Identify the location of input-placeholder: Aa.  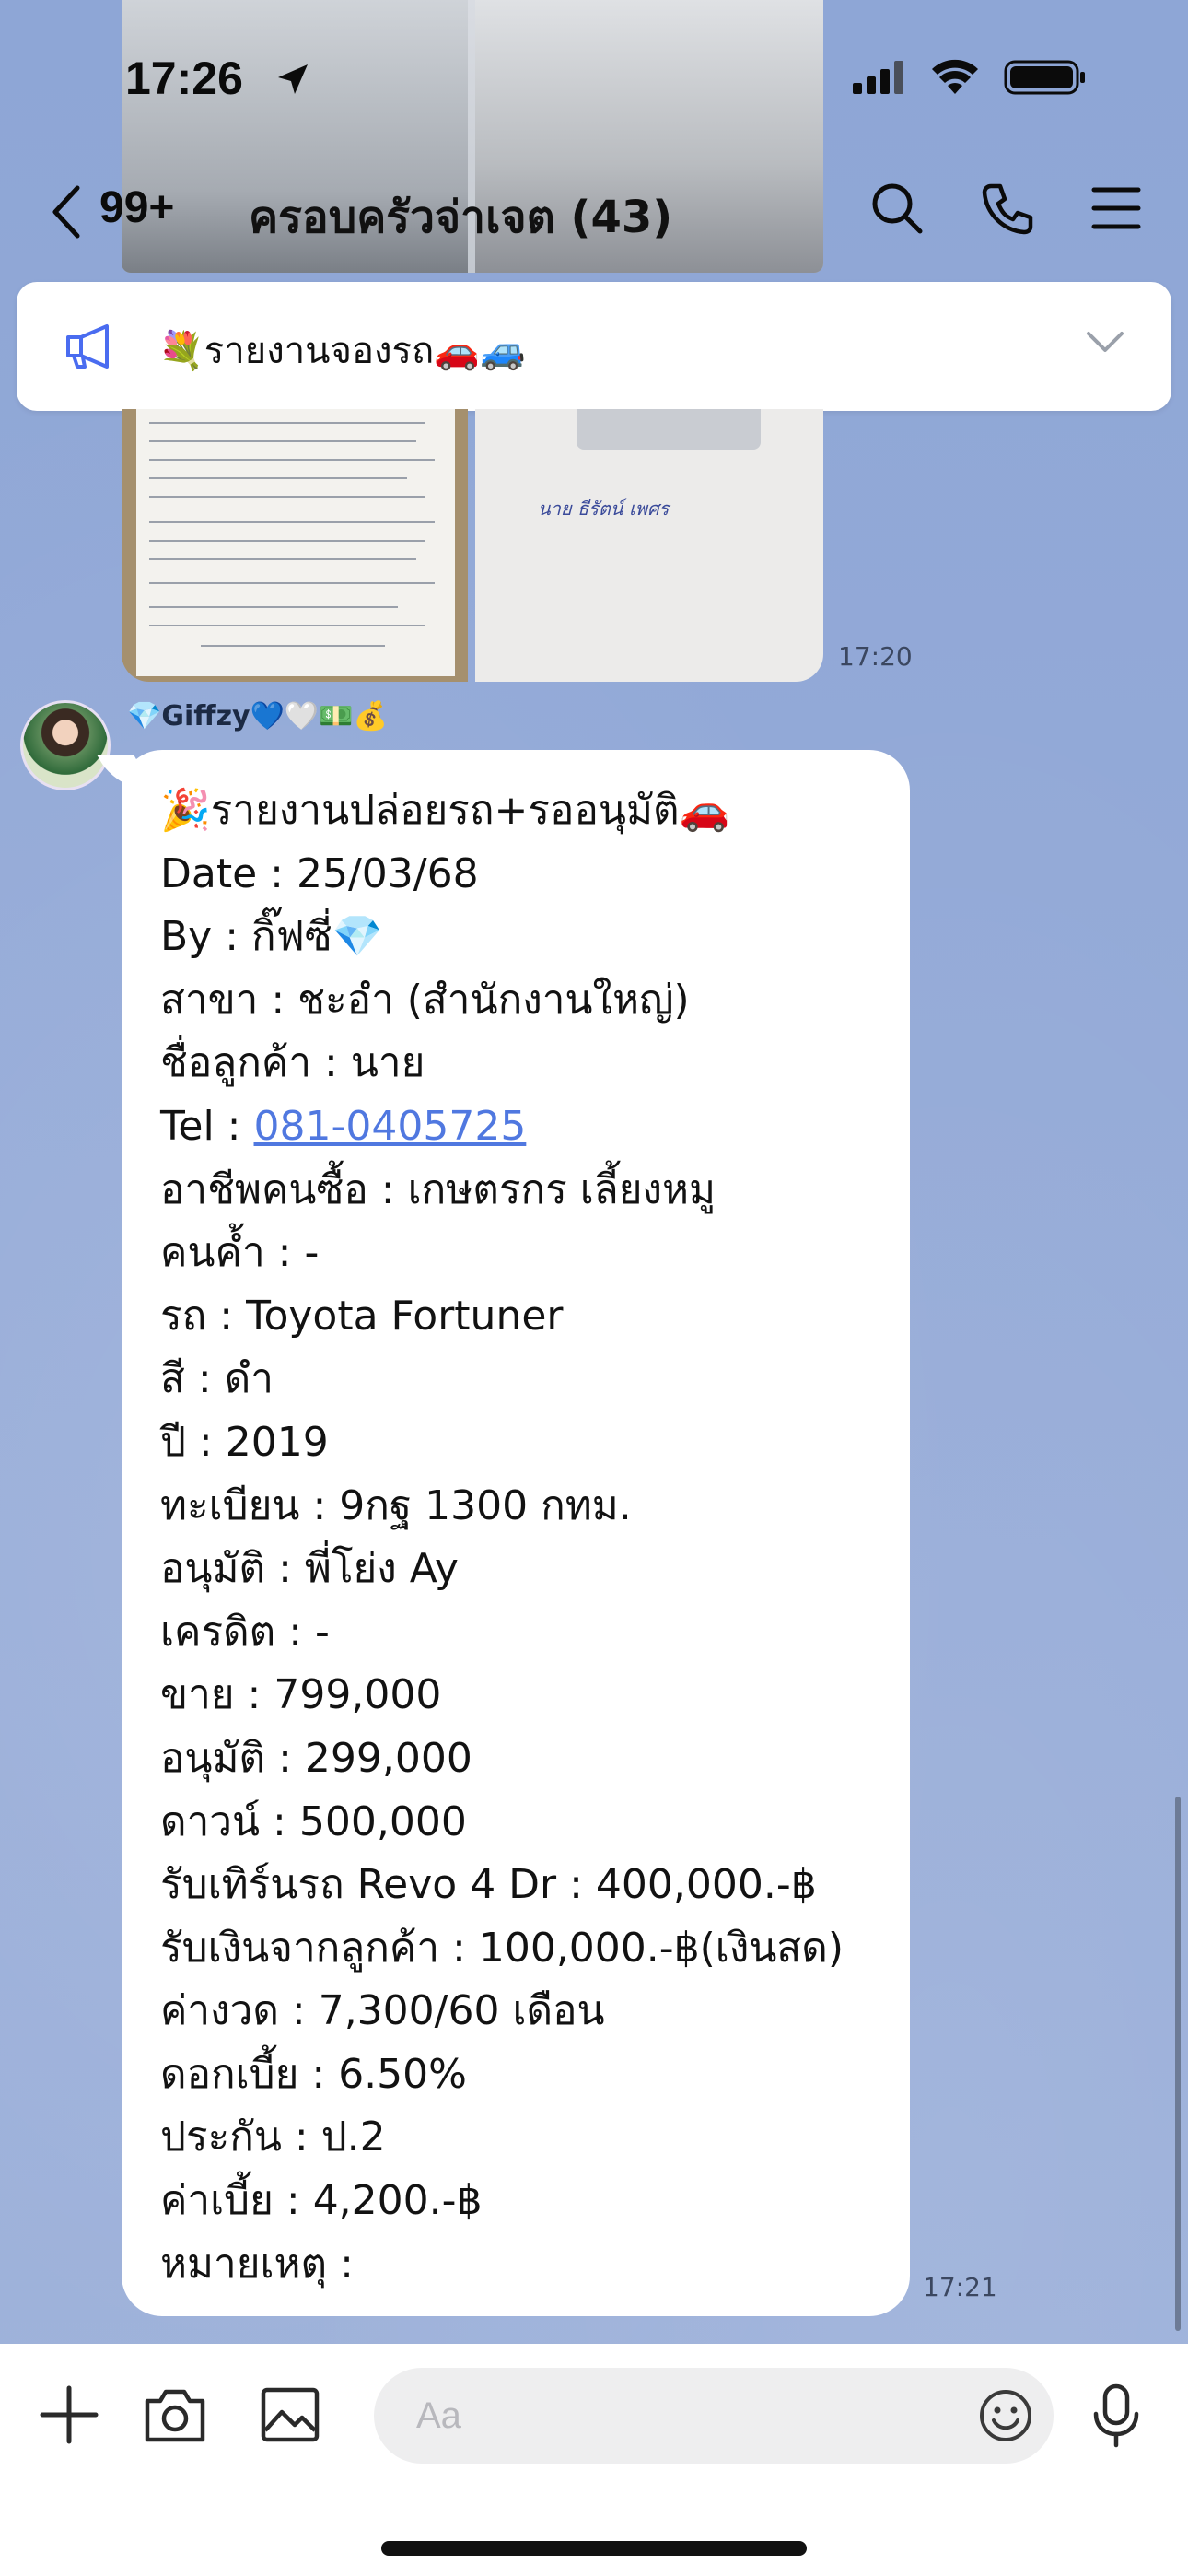
(438, 2415).